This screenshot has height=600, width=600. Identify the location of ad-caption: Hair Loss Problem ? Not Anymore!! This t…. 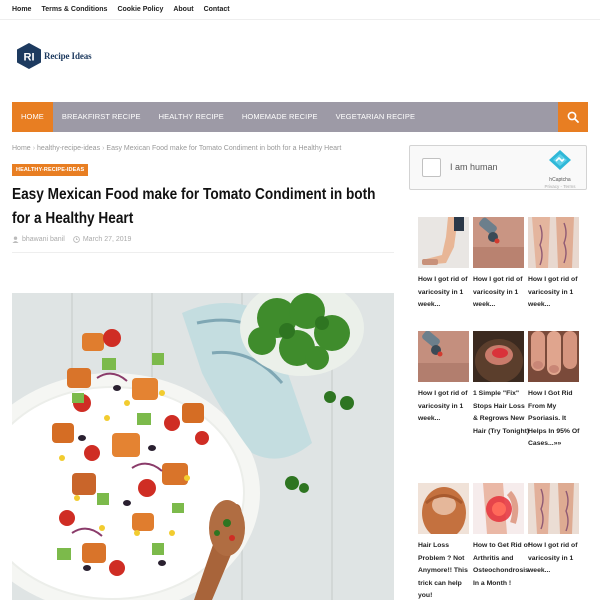
(447, 570).